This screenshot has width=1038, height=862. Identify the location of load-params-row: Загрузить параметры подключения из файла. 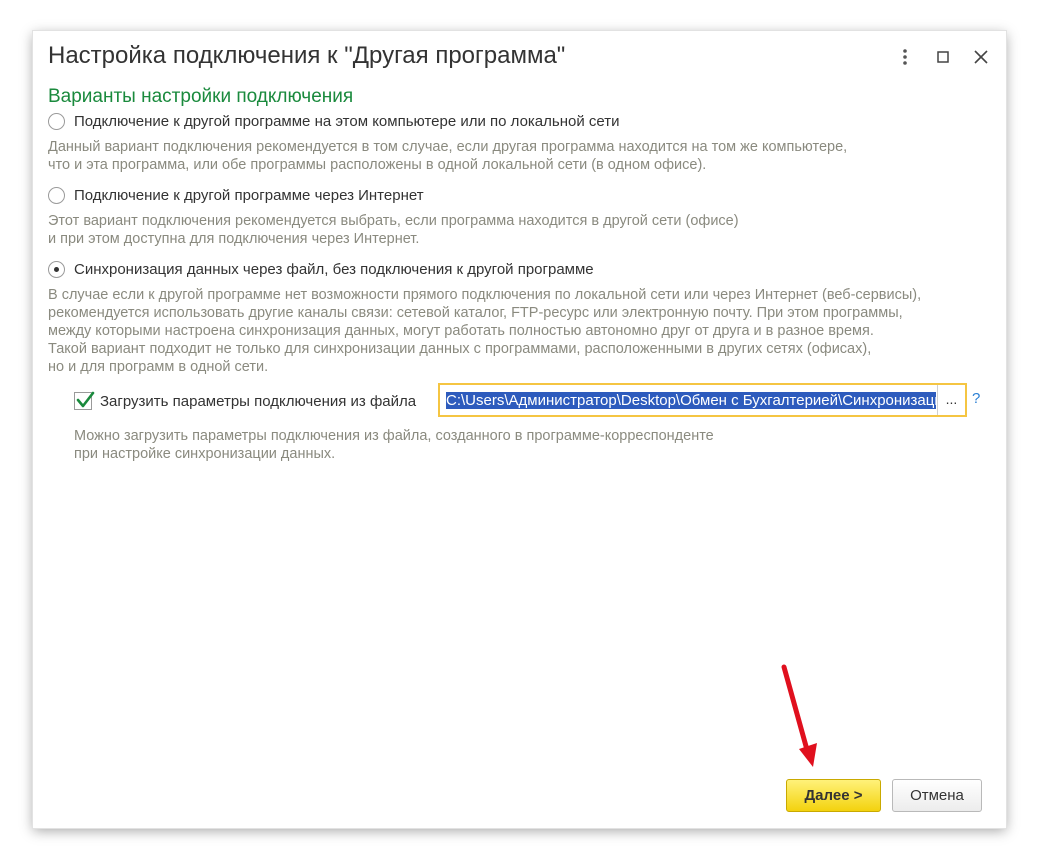
(245, 401).